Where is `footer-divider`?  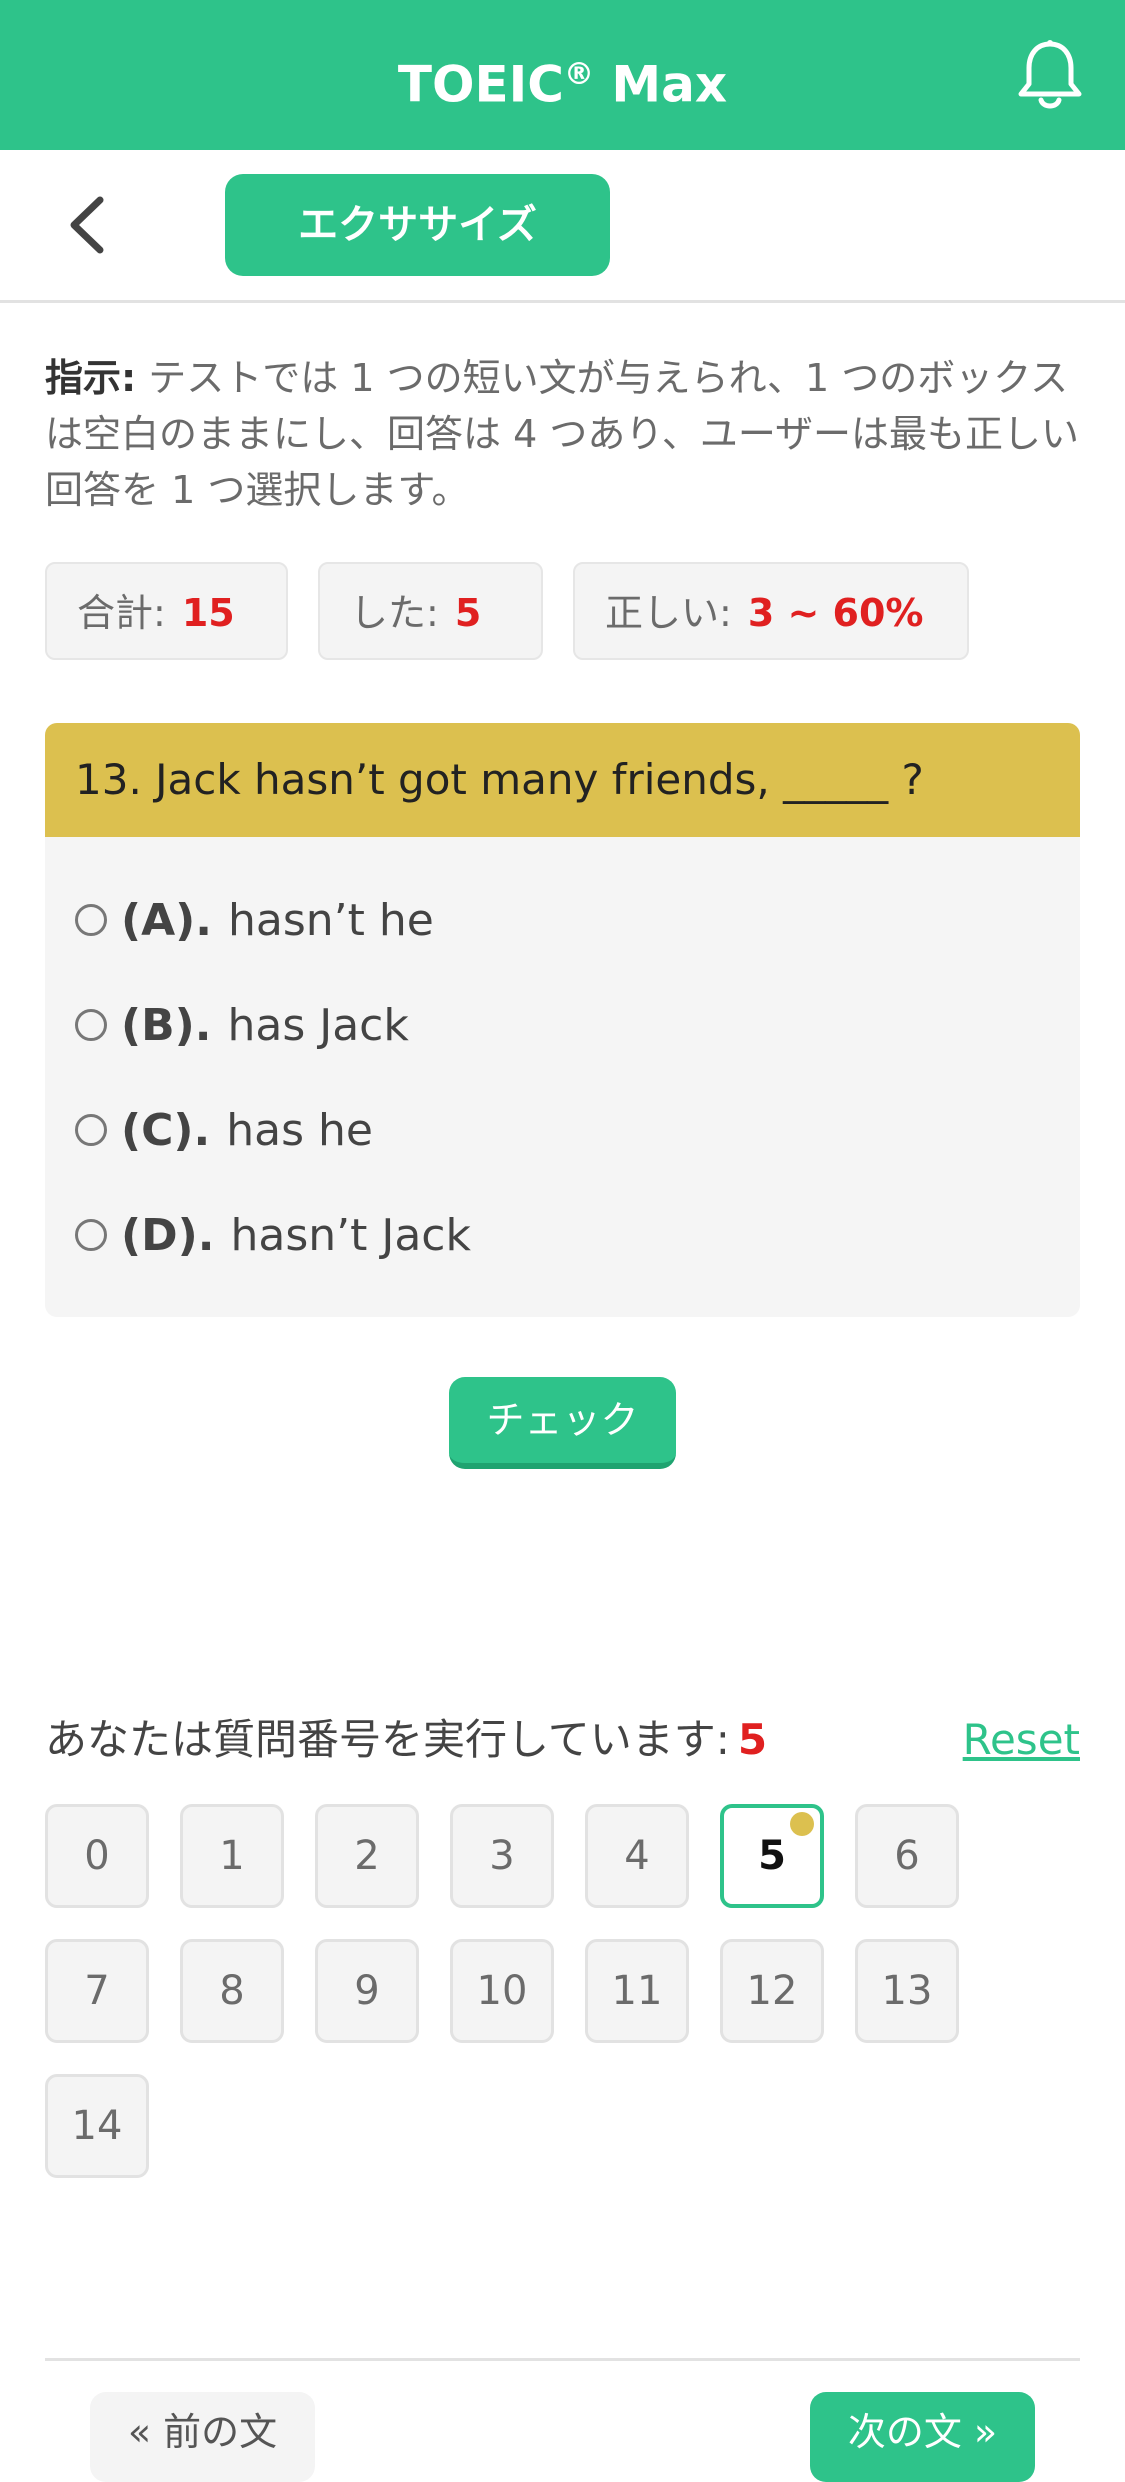 footer-divider is located at coordinates (562, 2359).